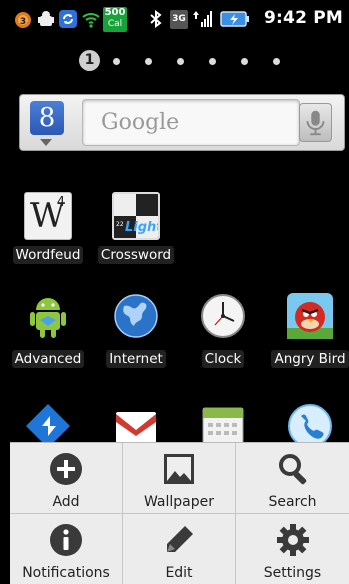 This screenshot has height=584, width=349. I want to click on app-label: Internet, so click(136, 359).